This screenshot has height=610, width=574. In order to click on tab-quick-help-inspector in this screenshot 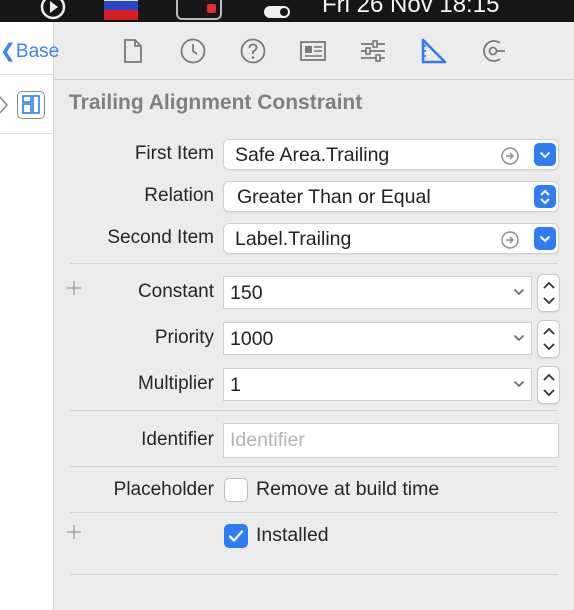, I will do `click(253, 51)`.